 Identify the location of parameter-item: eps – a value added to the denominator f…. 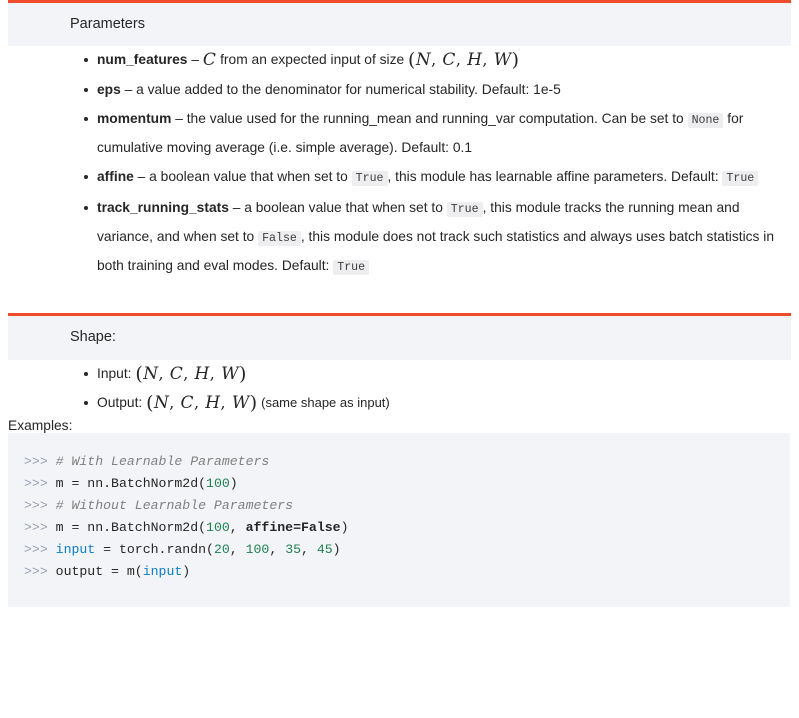
(399, 89).